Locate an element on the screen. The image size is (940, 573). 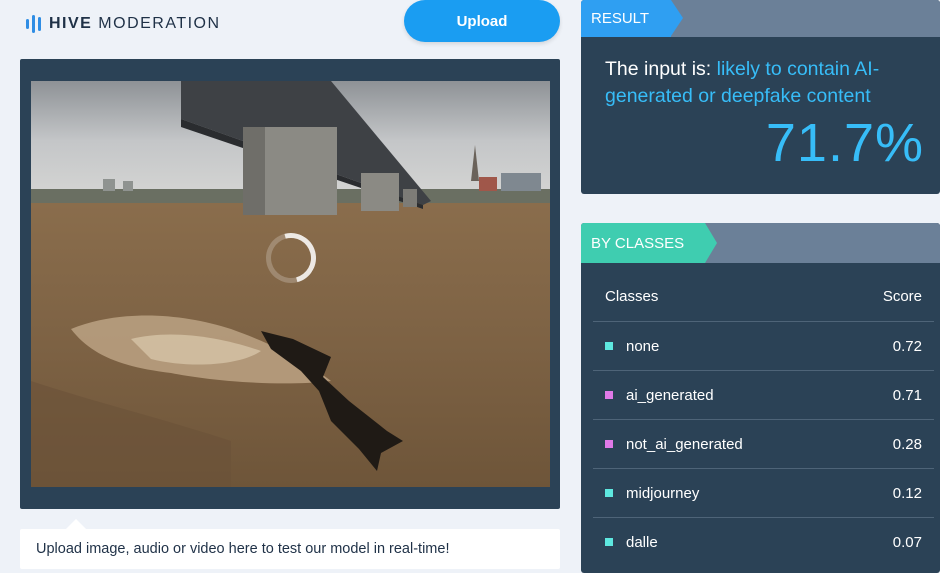
table-row: midjourney 0.12 is located at coordinates (763, 492).